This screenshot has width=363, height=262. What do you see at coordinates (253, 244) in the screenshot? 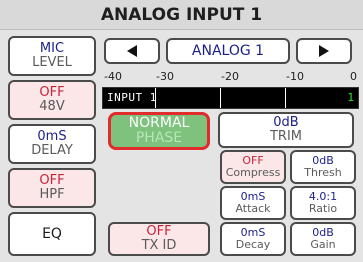
I see `decay-label: Decay` at bounding box center [253, 244].